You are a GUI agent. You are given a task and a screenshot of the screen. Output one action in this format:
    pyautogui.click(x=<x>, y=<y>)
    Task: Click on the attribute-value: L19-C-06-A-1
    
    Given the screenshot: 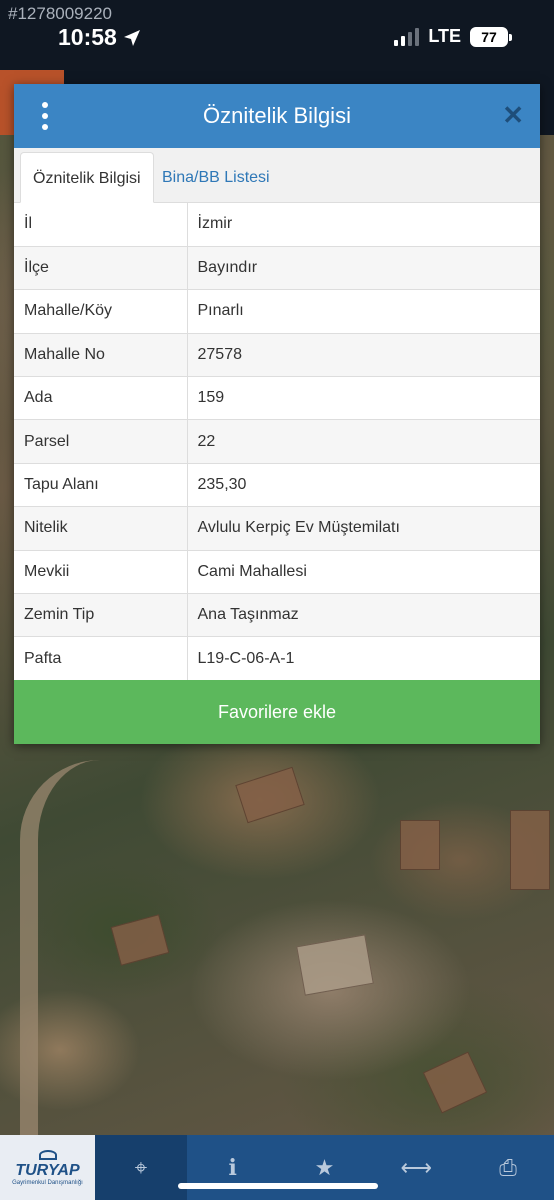 What is the action you would take?
    pyautogui.click(x=363, y=658)
    